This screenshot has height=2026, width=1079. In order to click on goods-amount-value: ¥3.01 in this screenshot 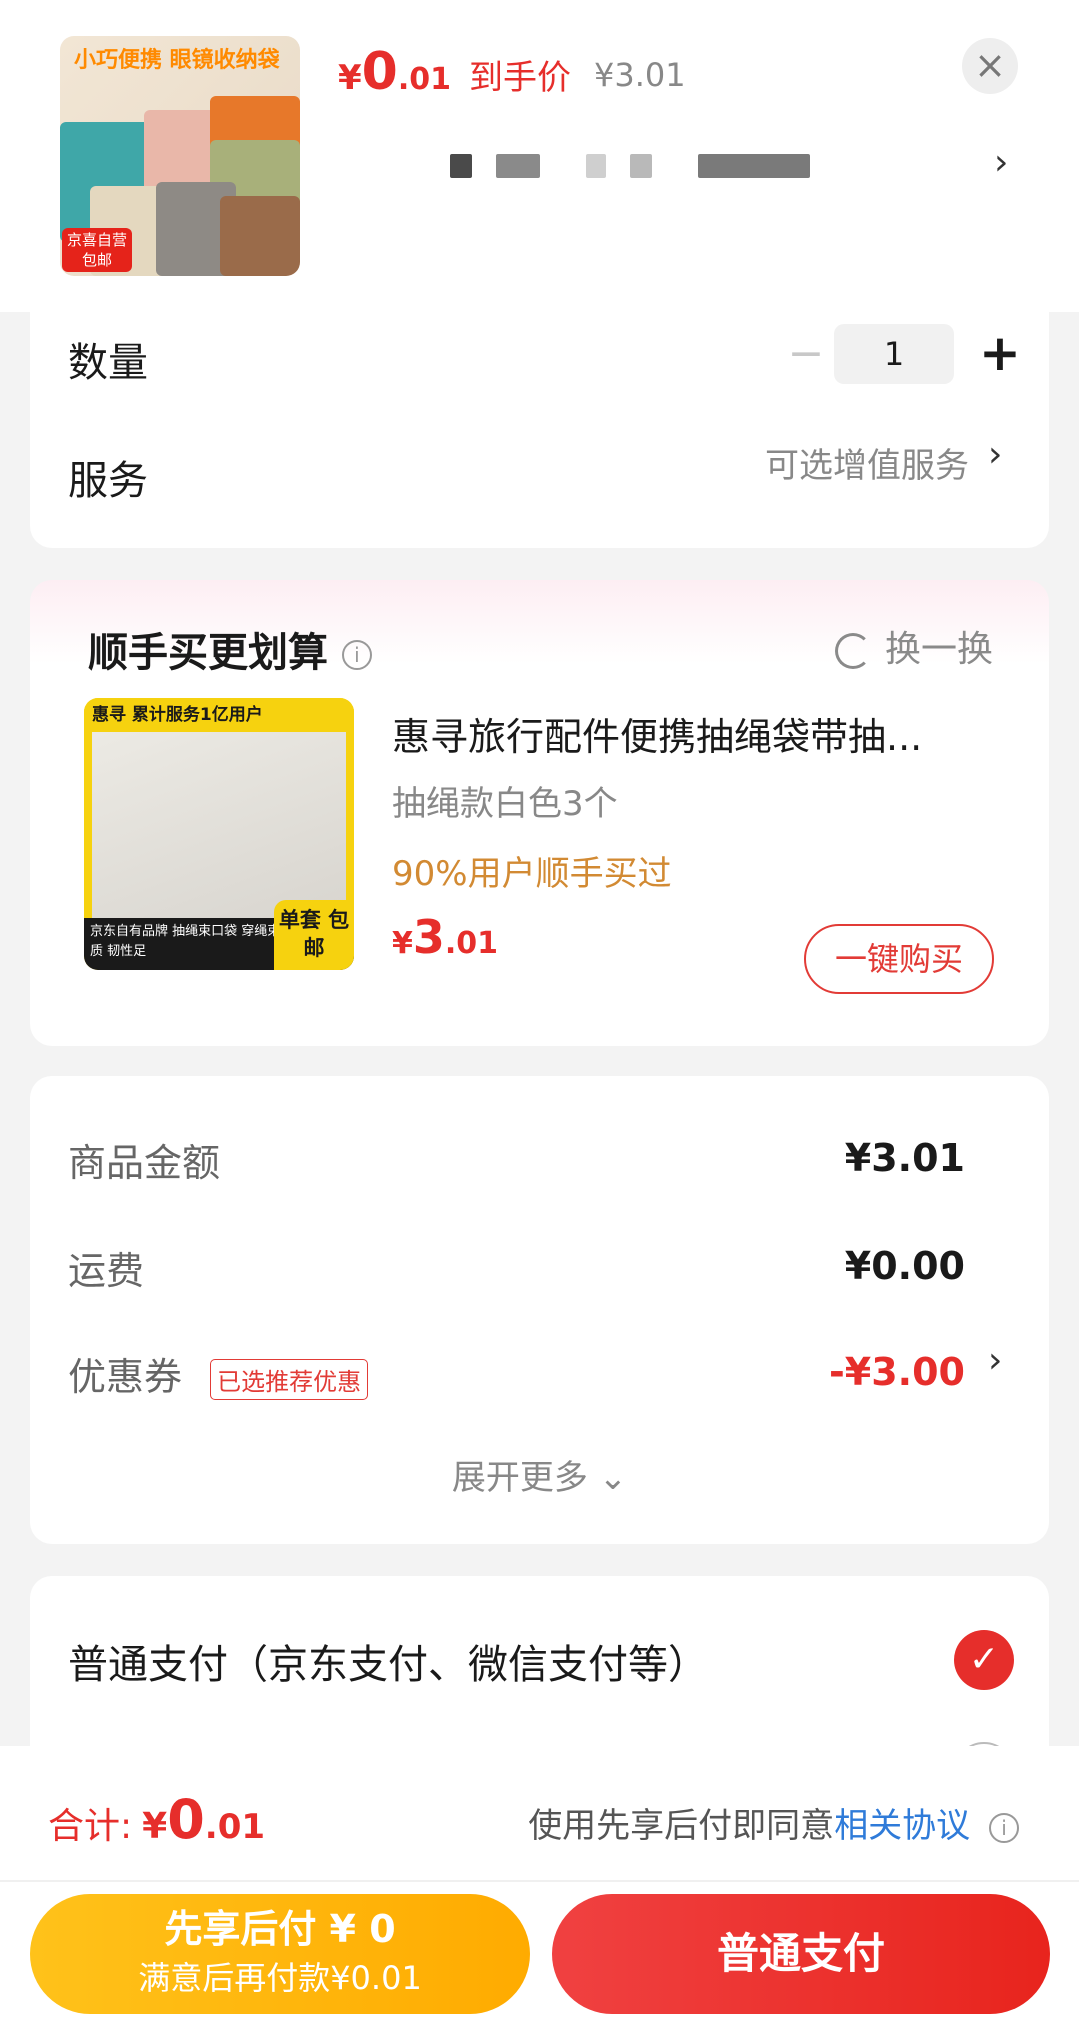, I will do `click(904, 1158)`.